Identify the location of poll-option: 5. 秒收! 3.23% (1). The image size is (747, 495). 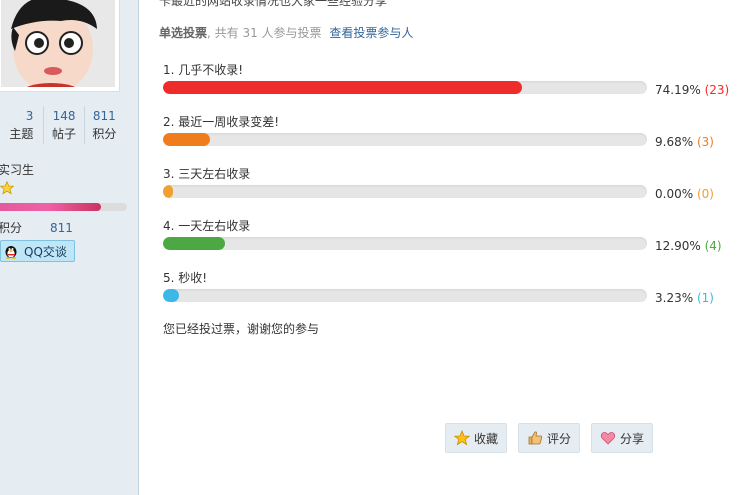
(453, 289).